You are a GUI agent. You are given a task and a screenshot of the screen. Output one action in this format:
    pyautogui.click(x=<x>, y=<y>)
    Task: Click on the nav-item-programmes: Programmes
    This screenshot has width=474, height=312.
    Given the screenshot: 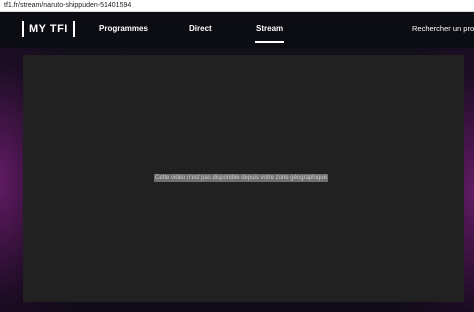 What is the action you would take?
    pyautogui.click(x=123, y=29)
    